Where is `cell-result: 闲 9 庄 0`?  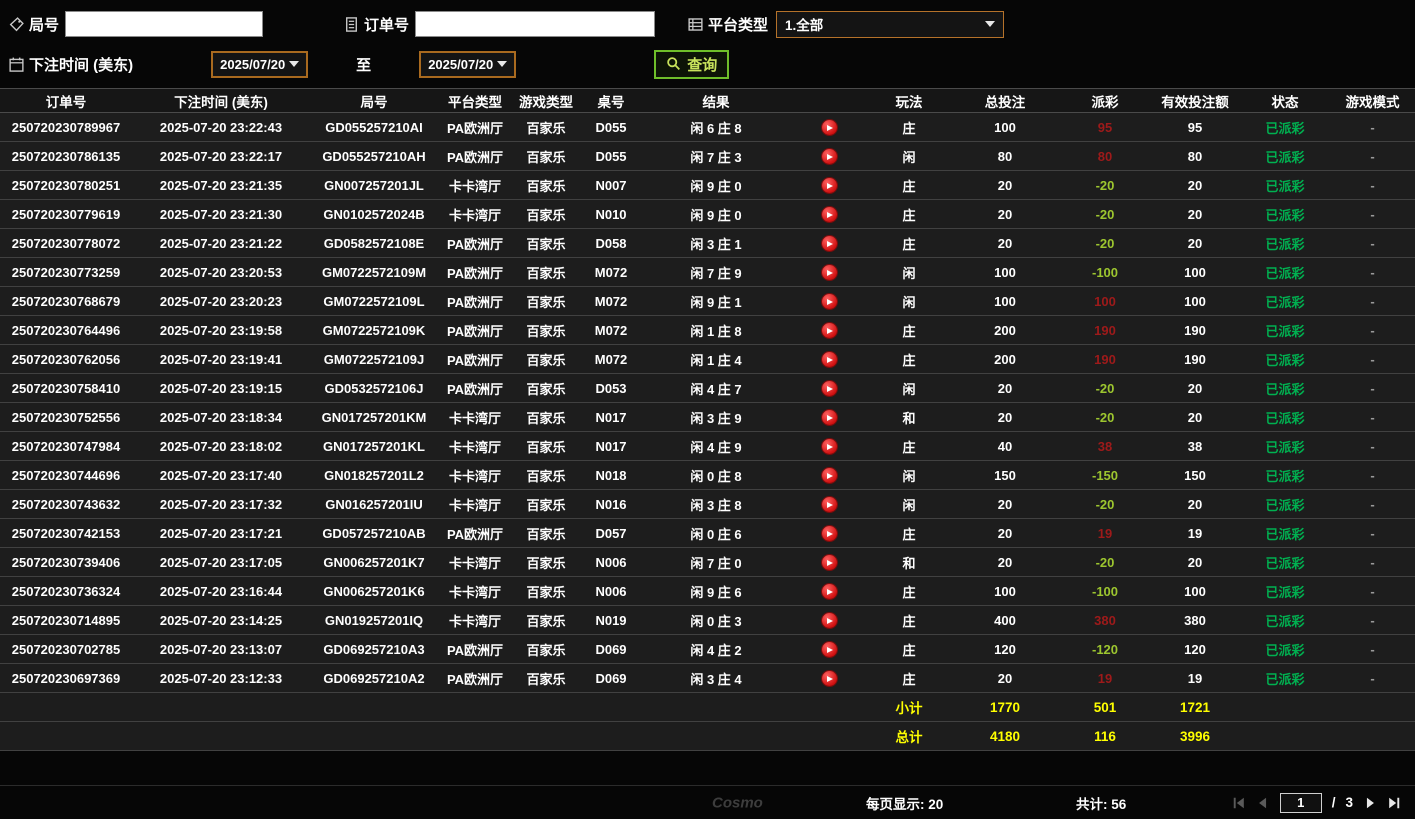
cell-result: 闲 9 庄 0 is located at coordinates (716, 214).